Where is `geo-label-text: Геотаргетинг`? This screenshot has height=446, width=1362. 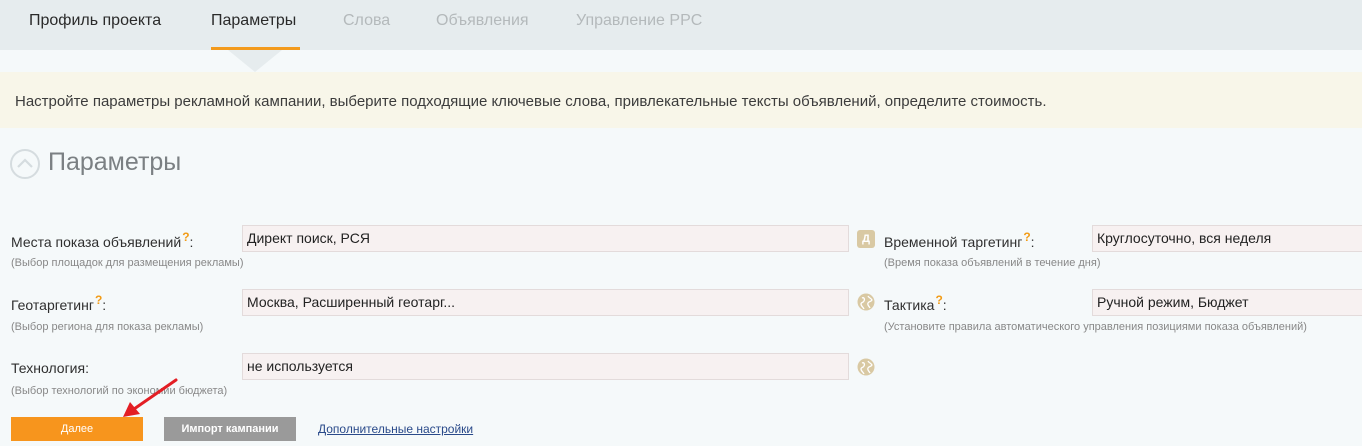
geo-label-text: Геотаргетинг is located at coordinates (52, 305).